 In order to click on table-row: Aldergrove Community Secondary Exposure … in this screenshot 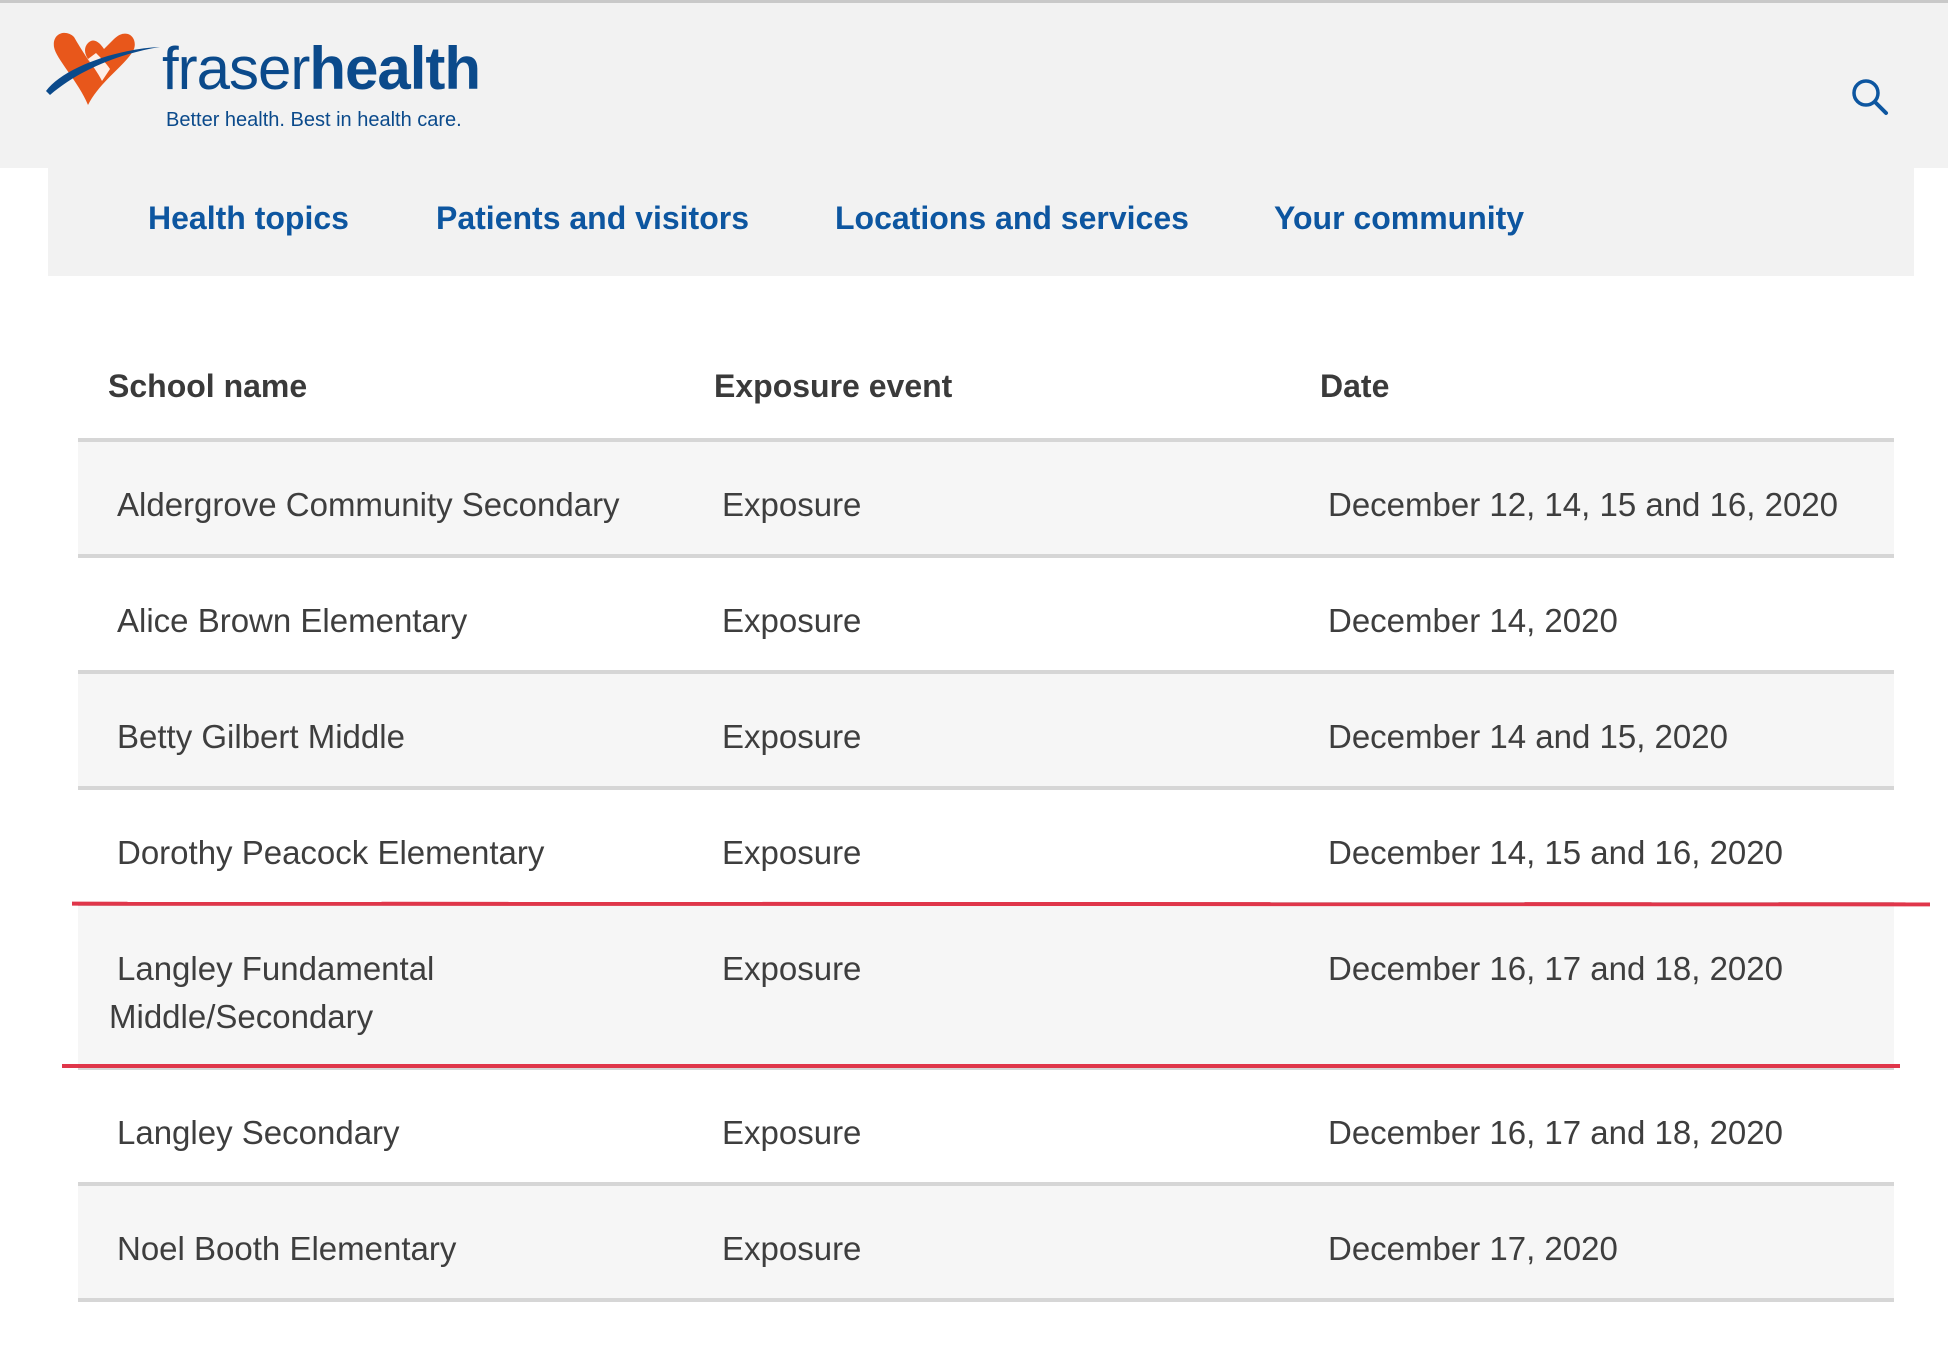, I will do `click(986, 500)`.